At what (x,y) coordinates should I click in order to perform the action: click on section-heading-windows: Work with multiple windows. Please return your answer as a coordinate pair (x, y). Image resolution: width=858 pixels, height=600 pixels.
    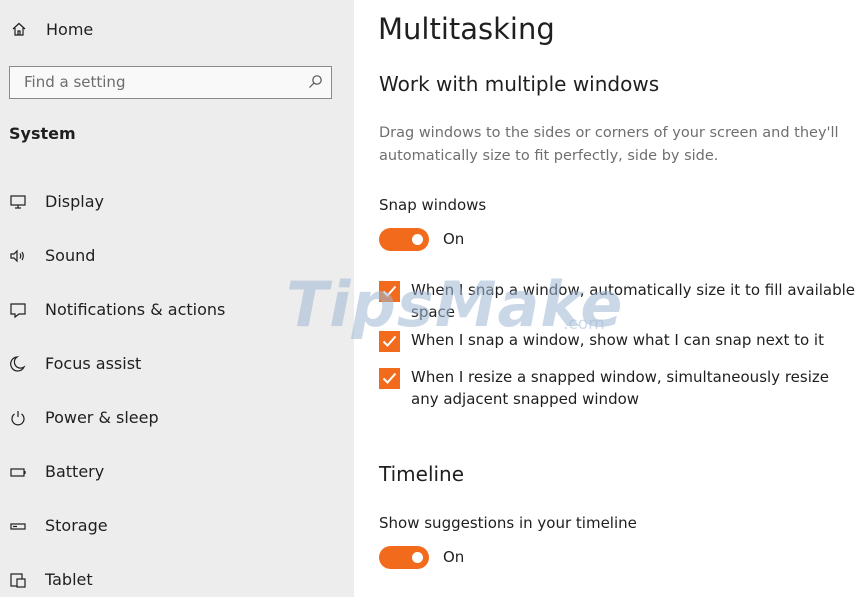
    Looking at the image, I should click on (519, 84).